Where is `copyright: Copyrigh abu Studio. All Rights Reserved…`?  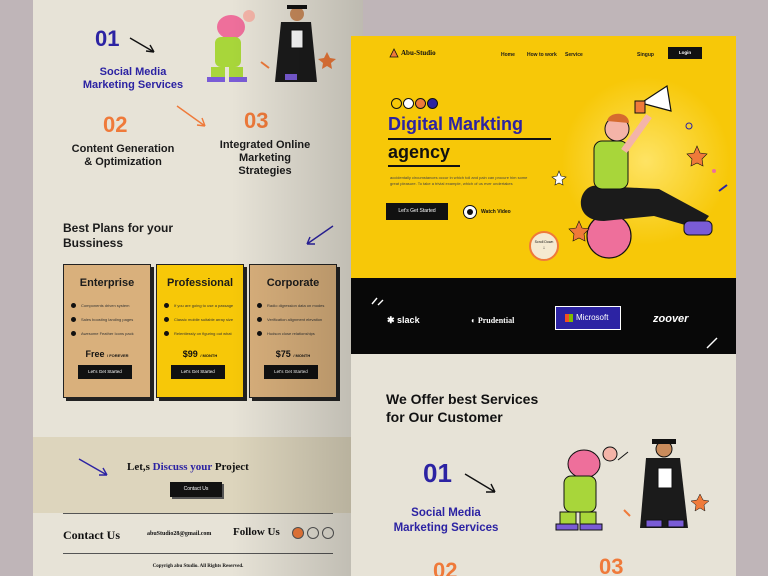
copyright: Copyrigh abu Studio. All Rights Reserved… is located at coordinates (198, 566).